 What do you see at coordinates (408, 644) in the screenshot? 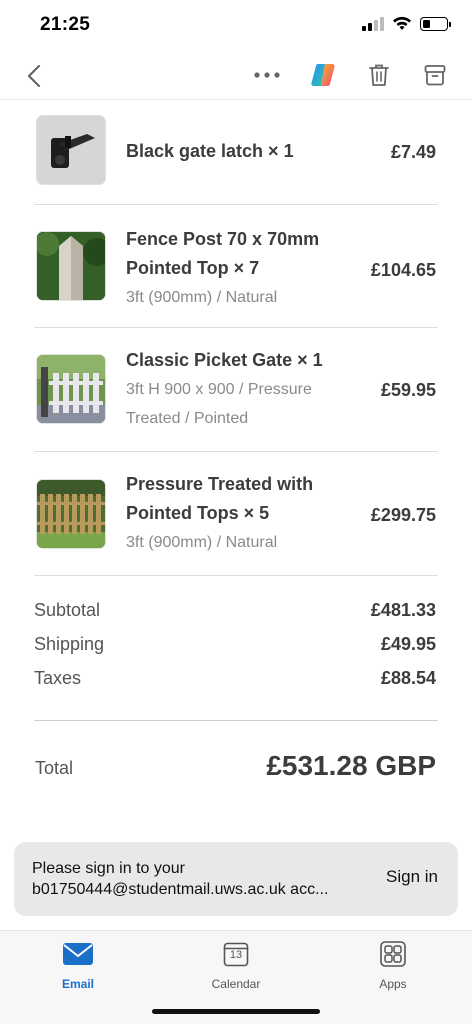
I see `shipping-value: £49.95` at bounding box center [408, 644].